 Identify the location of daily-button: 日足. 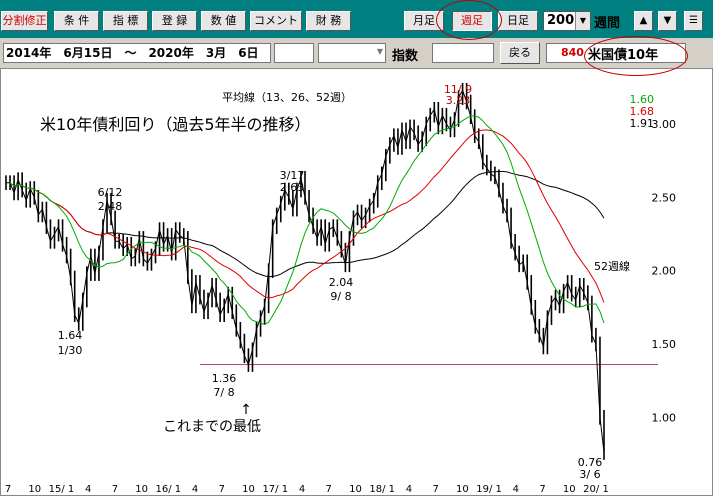
(518, 21).